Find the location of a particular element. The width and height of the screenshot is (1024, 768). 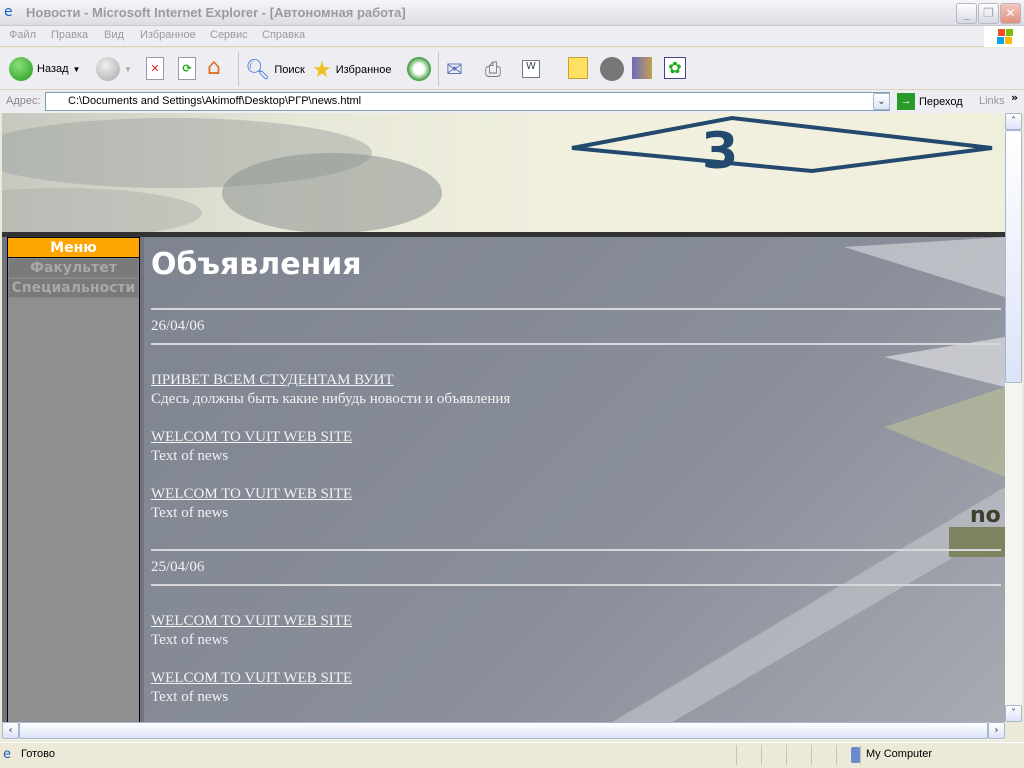

favorites-button: ★ Избранное is located at coordinates (351, 70).